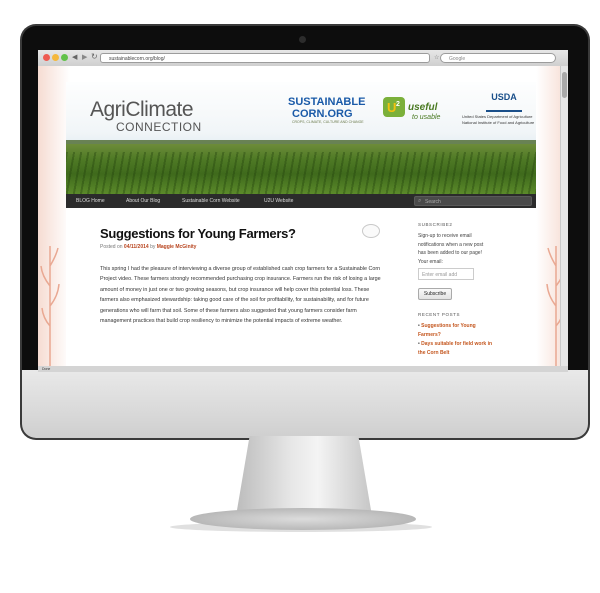  Describe the element at coordinates (136, 247) in the screenshot. I see `post-date-link: 04/11/2014` at that location.